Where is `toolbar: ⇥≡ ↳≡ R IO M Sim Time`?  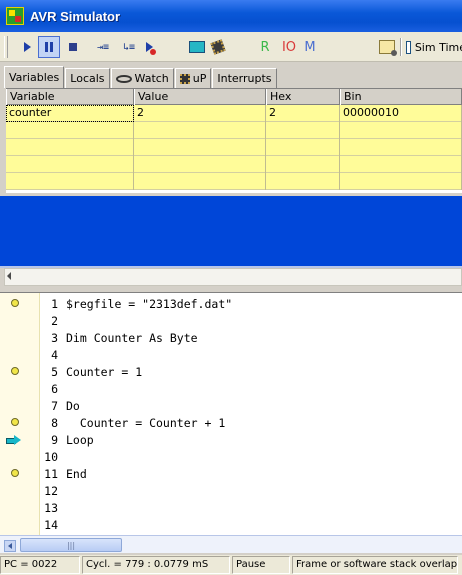 toolbar: ⇥≡ ↳≡ R IO M Sim Time is located at coordinates (231, 47).